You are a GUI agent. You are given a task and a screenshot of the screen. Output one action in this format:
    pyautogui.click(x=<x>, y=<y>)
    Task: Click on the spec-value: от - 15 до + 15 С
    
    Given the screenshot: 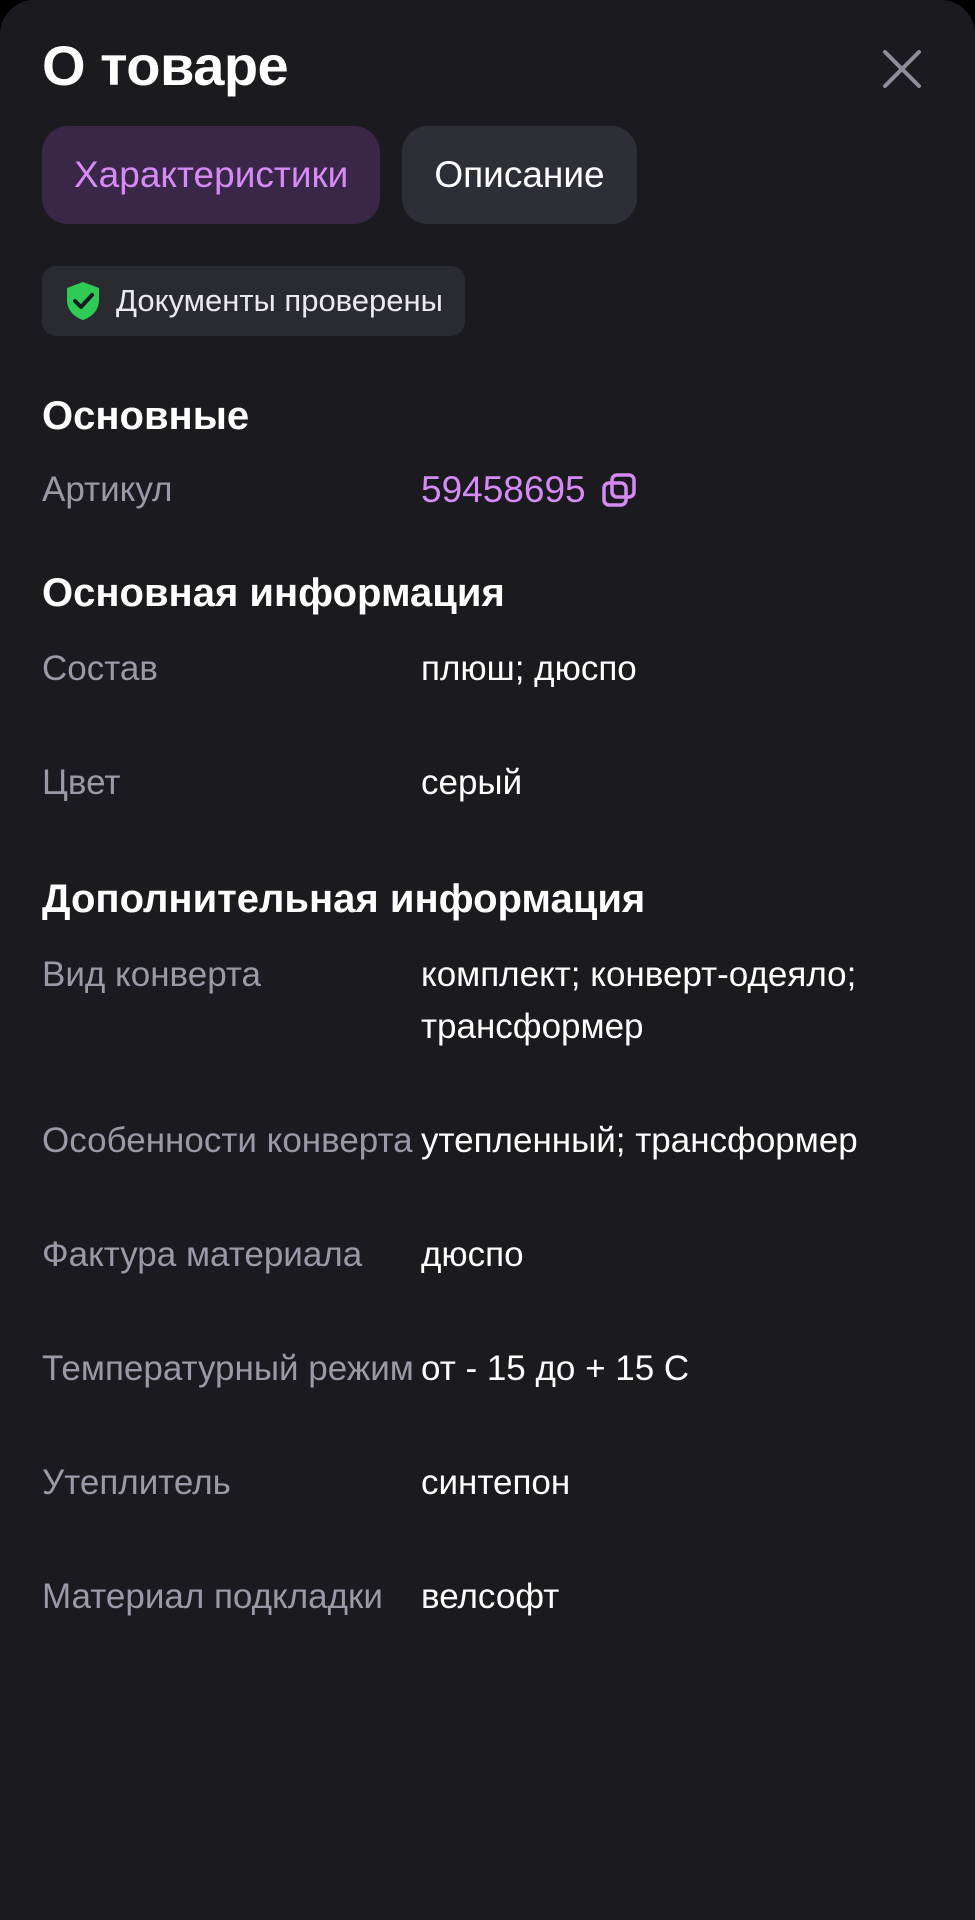 What is the action you would take?
    pyautogui.click(x=555, y=1368)
    